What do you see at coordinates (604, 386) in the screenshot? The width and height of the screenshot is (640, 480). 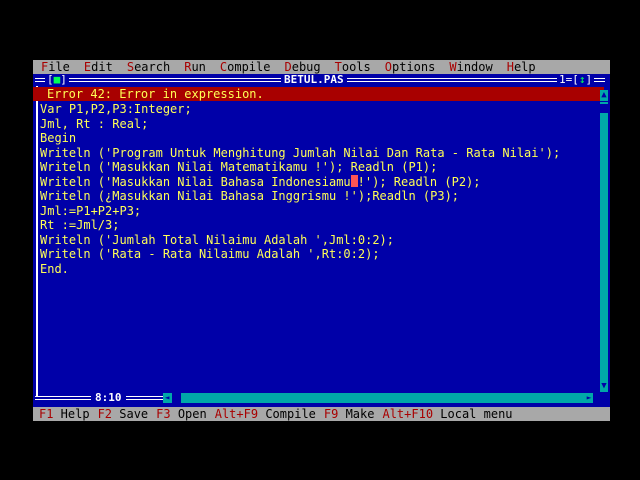 I see `scroll-down-icon: ▼` at bounding box center [604, 386].